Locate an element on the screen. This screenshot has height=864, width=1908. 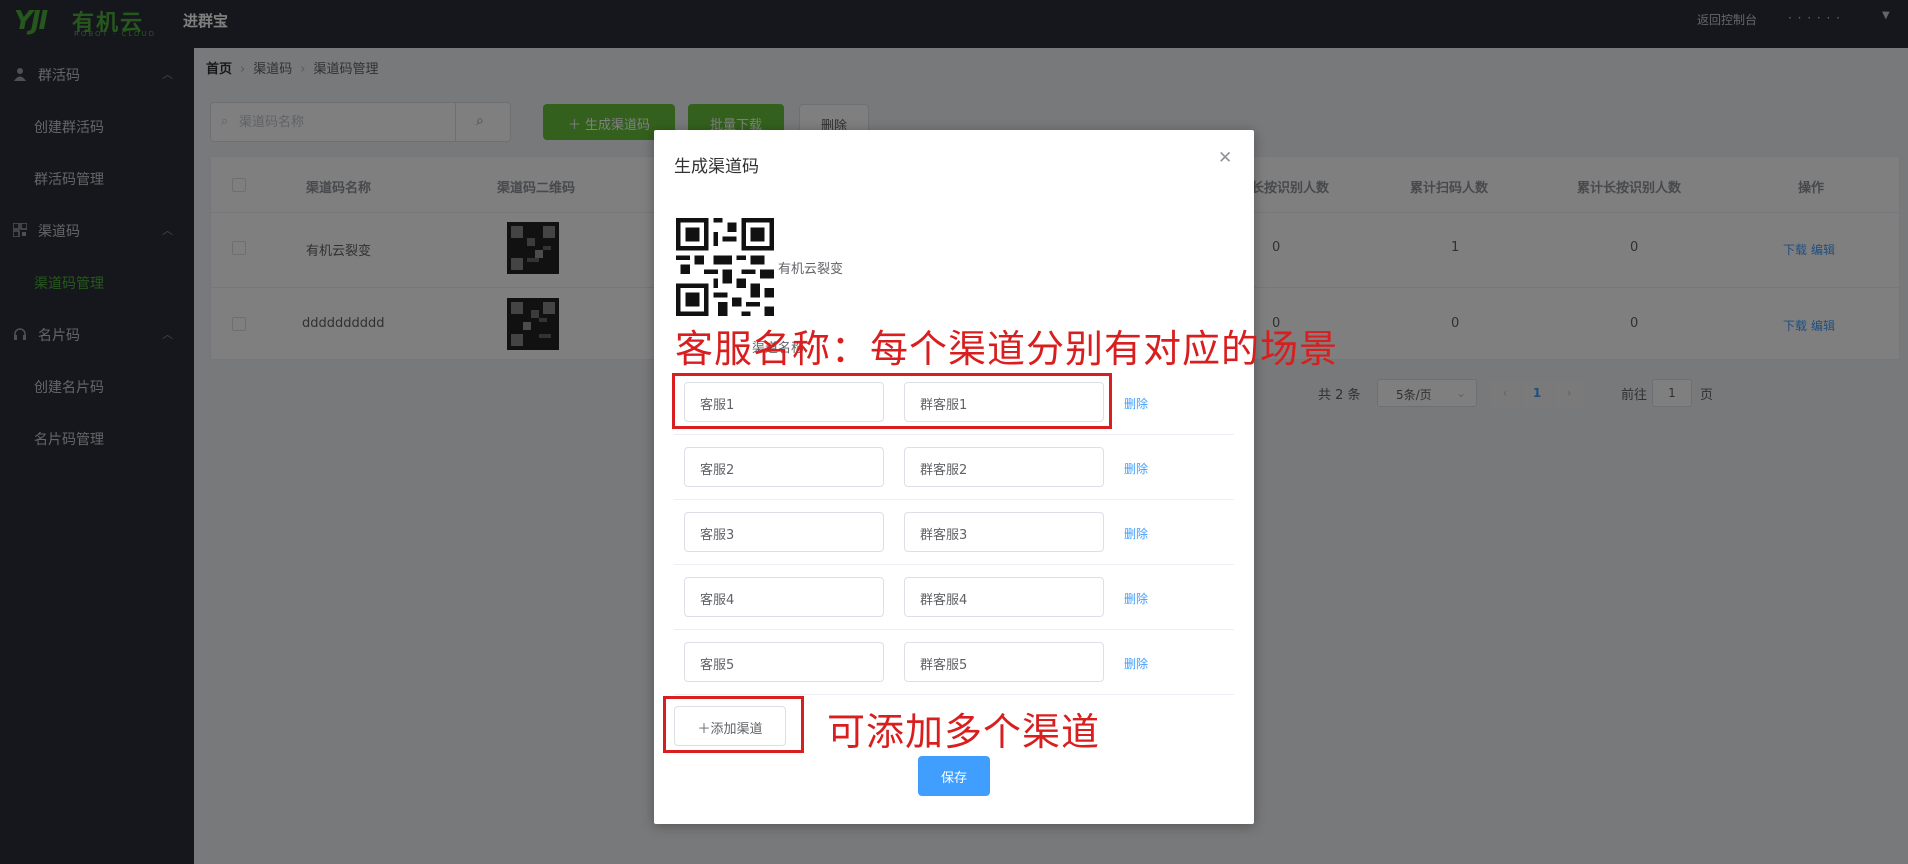
dialog-title: 生成渠道码 is located at coordinates (716, 167).